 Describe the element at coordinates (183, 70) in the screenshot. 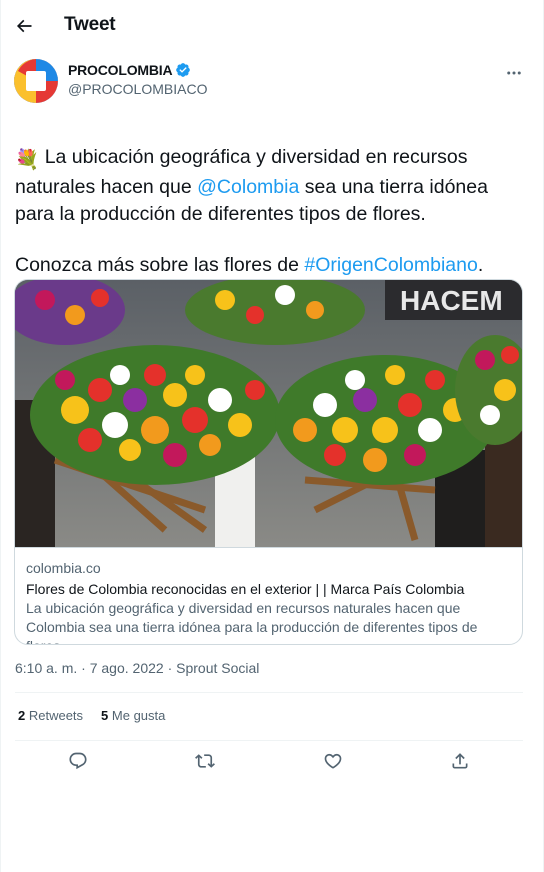

I see `verified-badge-icon` at that location.